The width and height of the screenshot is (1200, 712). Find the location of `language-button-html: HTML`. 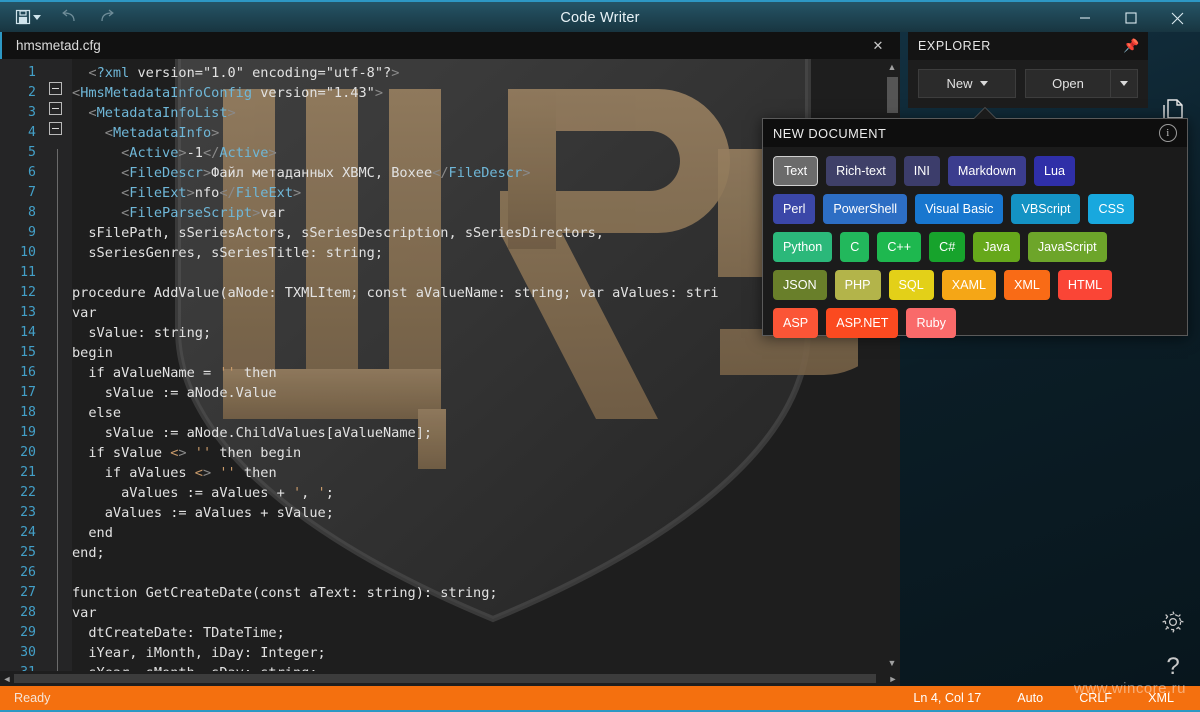

language-button-html: HTML is located at coordinates (1085, 285).